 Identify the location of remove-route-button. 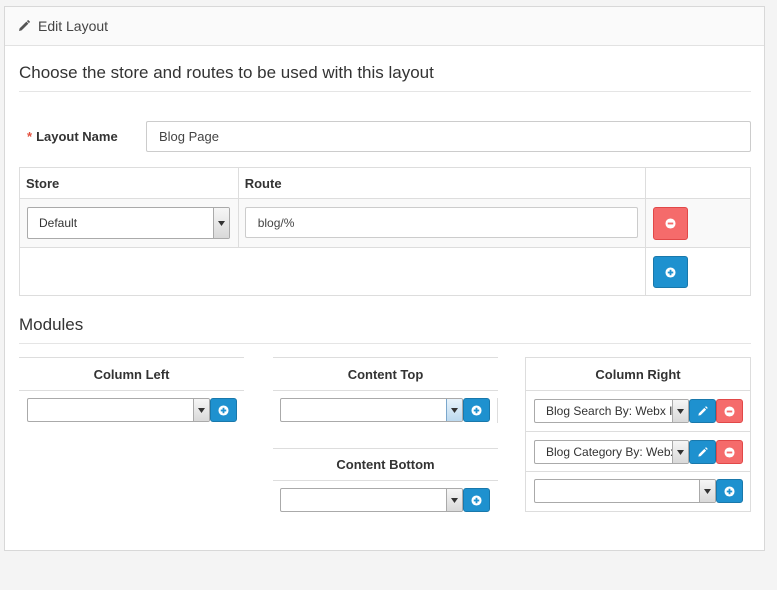
(671, 223).